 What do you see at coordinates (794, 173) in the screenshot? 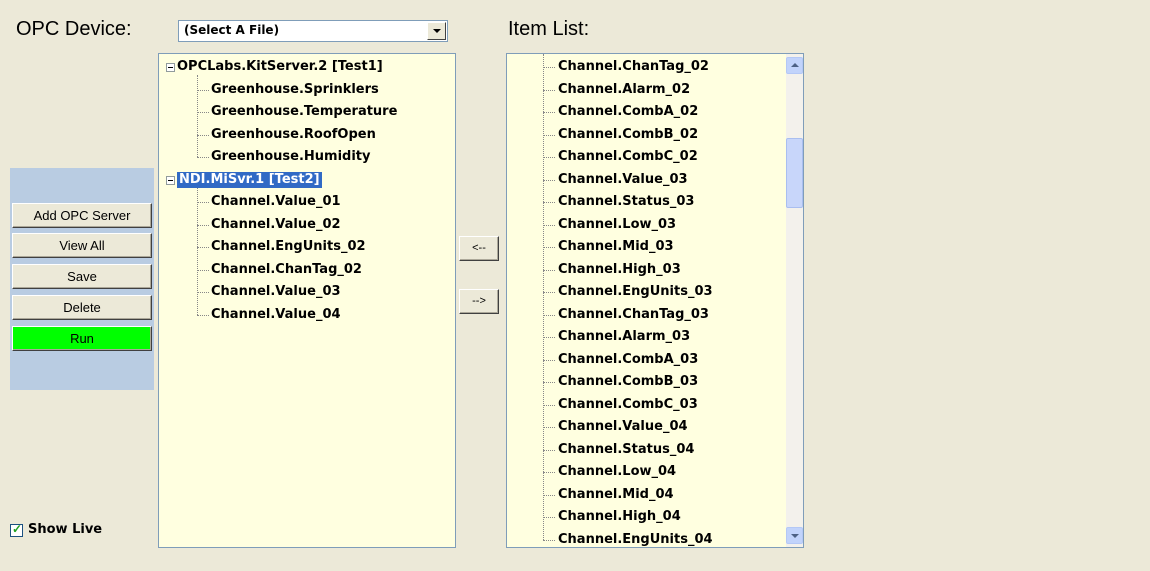
I see `scroll-thumb` at bounding box center [794, 173].